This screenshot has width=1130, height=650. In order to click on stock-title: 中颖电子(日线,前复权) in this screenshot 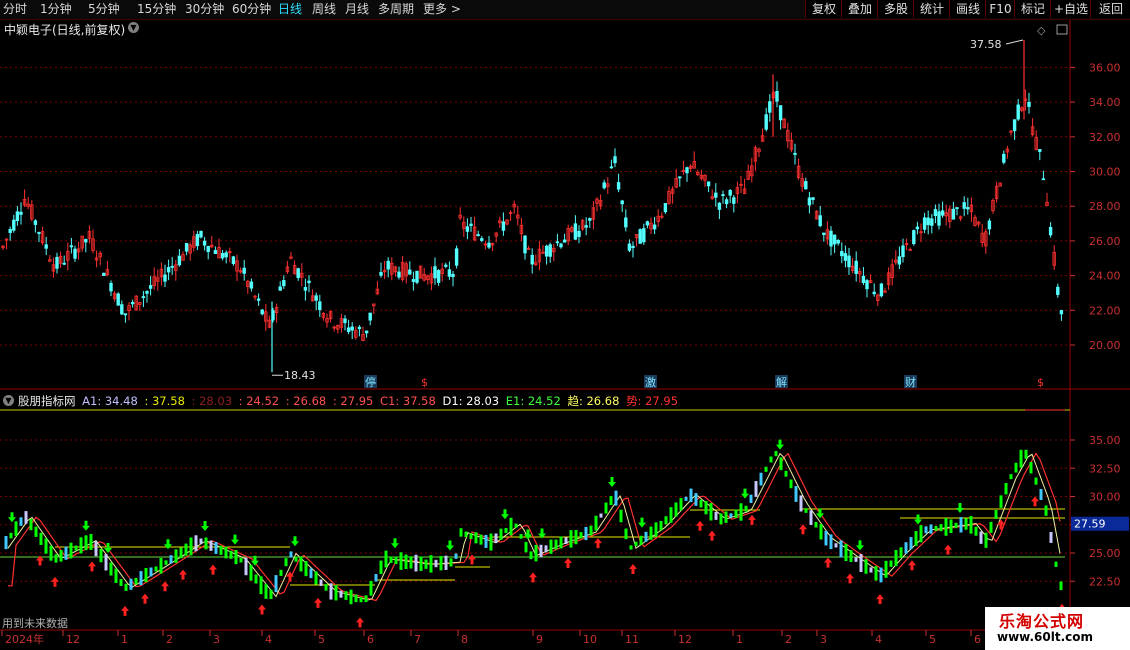, I will do `click(65, 30)`.